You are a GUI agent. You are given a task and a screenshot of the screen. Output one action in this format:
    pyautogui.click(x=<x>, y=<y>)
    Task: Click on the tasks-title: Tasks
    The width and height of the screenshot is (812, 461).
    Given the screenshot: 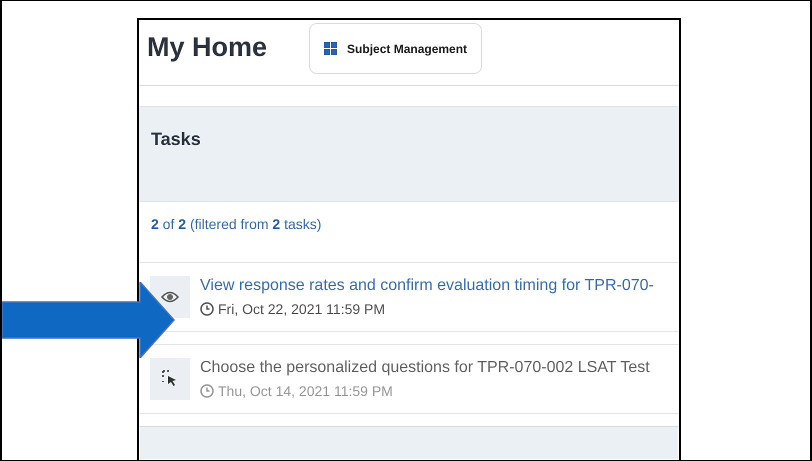 What is the action you would take?
    pyautogui.click(x=176, y=139)
    